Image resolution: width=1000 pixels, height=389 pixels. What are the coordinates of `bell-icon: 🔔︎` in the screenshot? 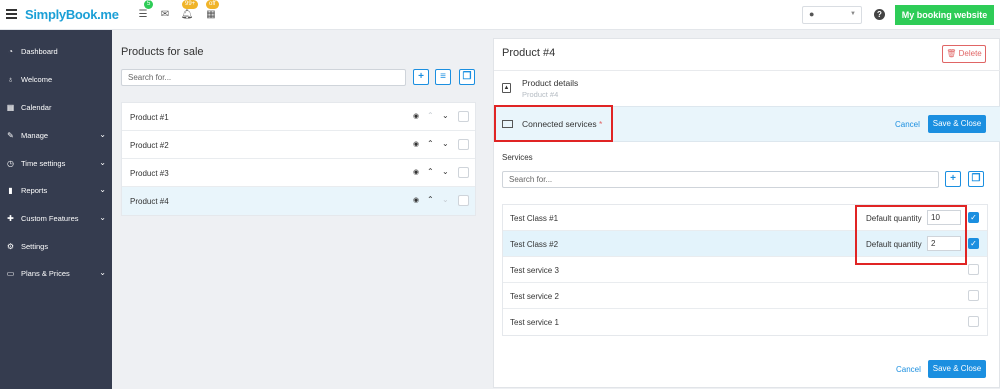 It's located at (187, 15).